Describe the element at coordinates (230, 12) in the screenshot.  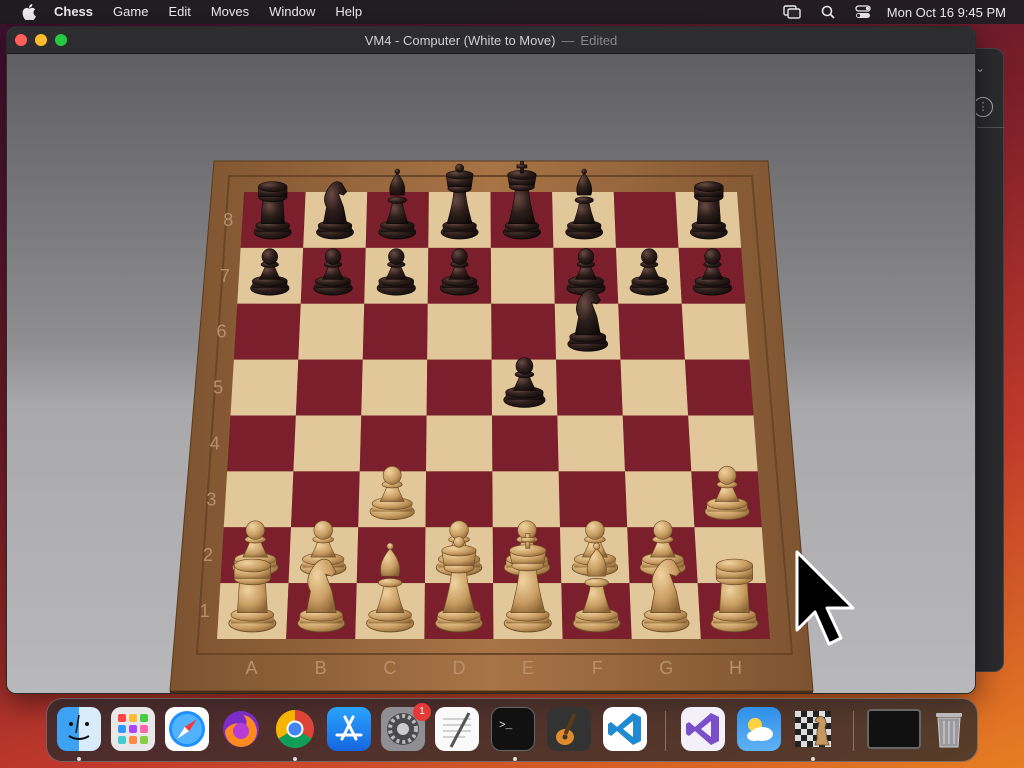
I see `menu-moves: Moves` at that location.